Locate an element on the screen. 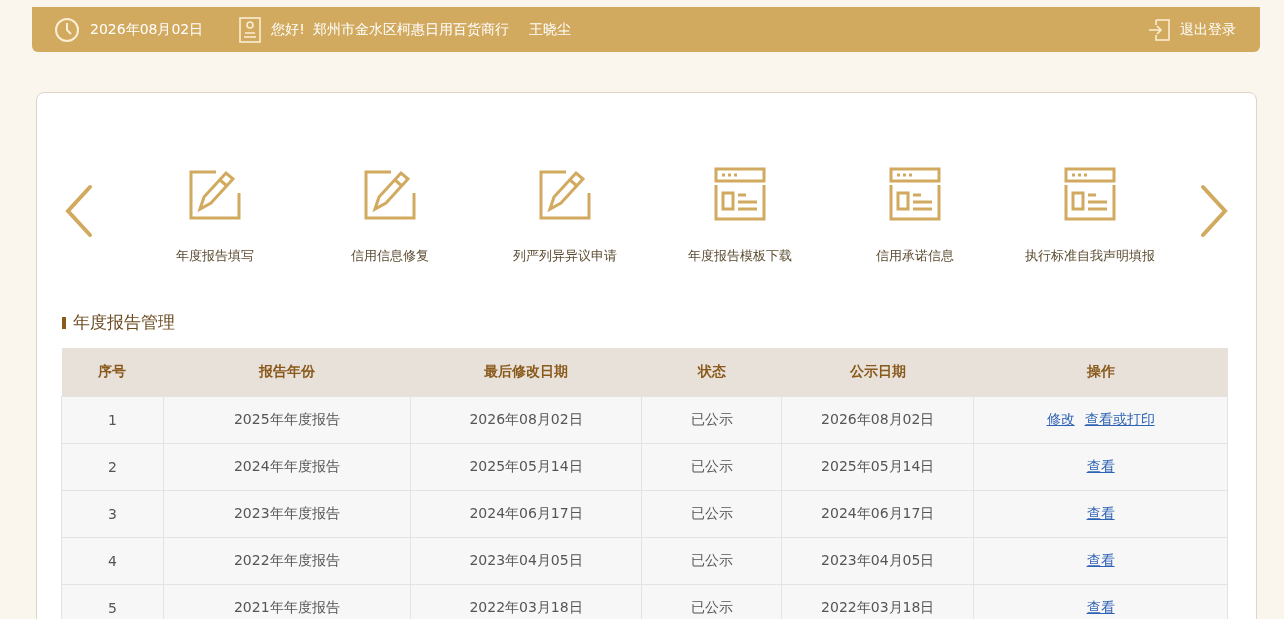  shortcut-item: 信用信息修复 is located at coordinates (390, 216).